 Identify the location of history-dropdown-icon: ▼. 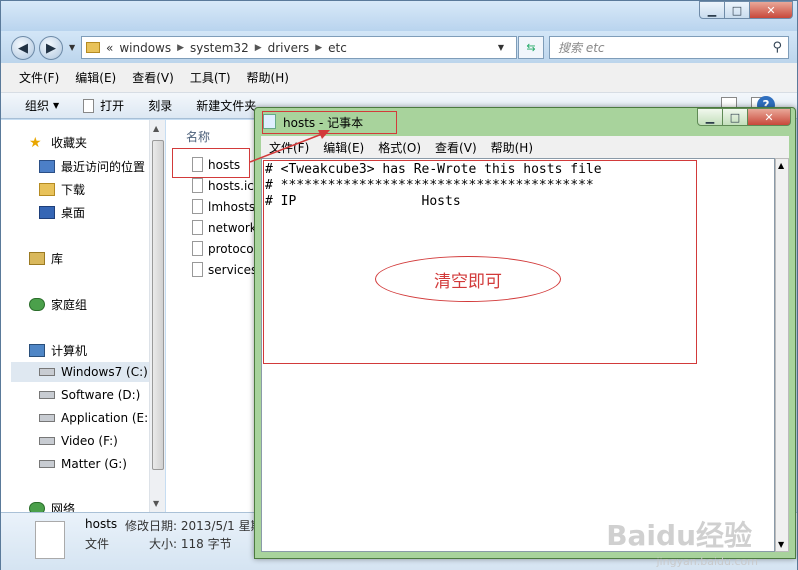
(72, 47).